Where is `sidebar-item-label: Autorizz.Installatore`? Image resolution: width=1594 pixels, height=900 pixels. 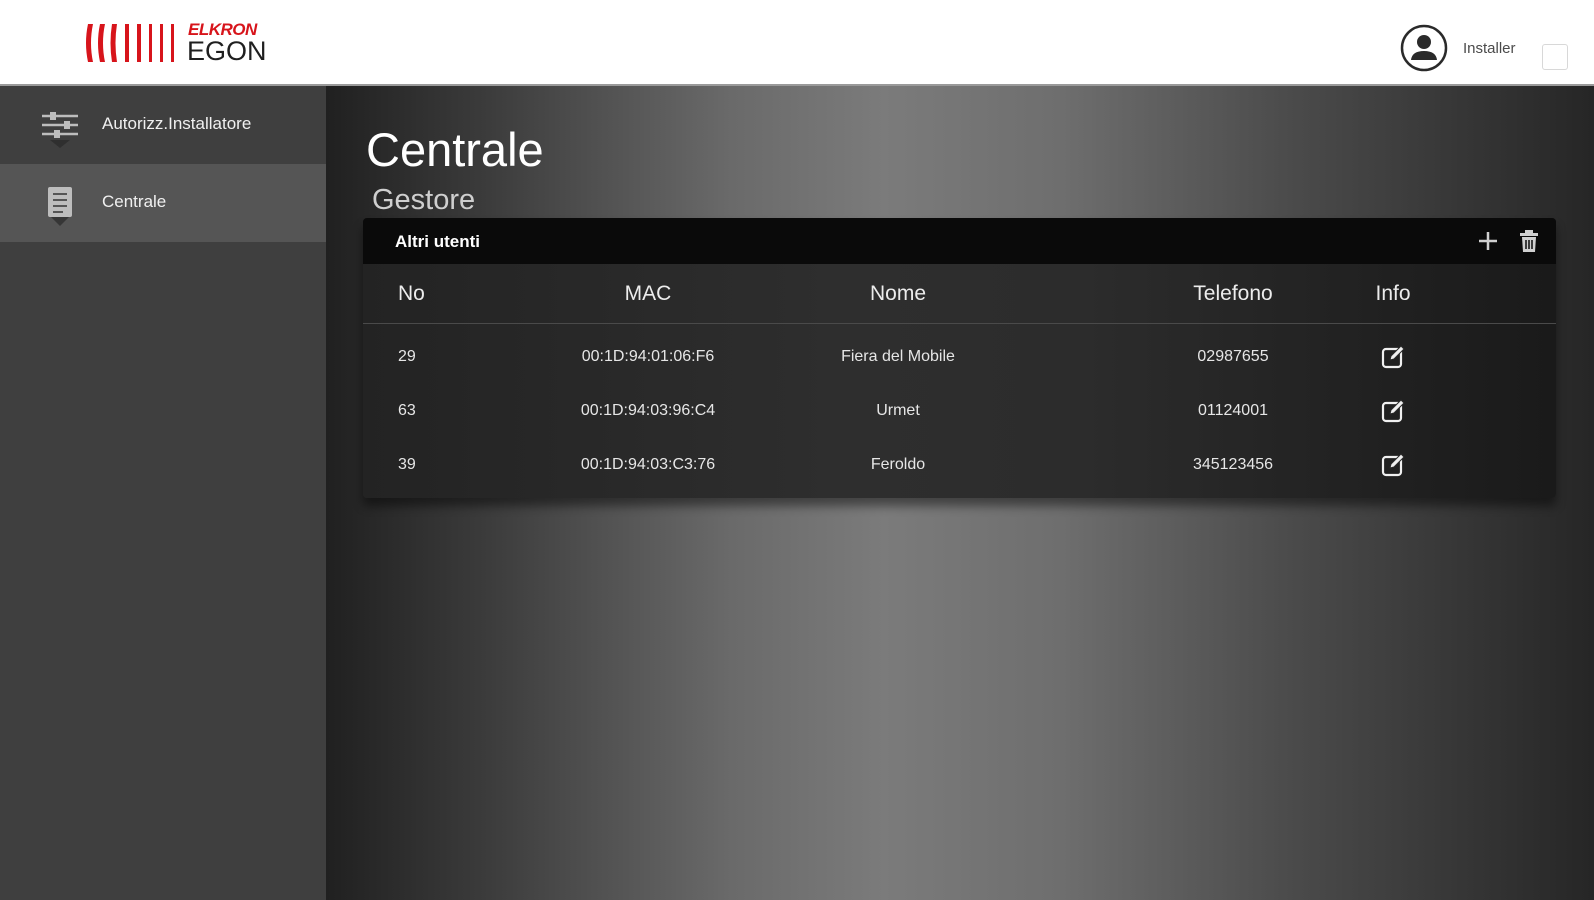
sidebar-item-label: Autorizz.Installatore is located at coordinates (177, 123).